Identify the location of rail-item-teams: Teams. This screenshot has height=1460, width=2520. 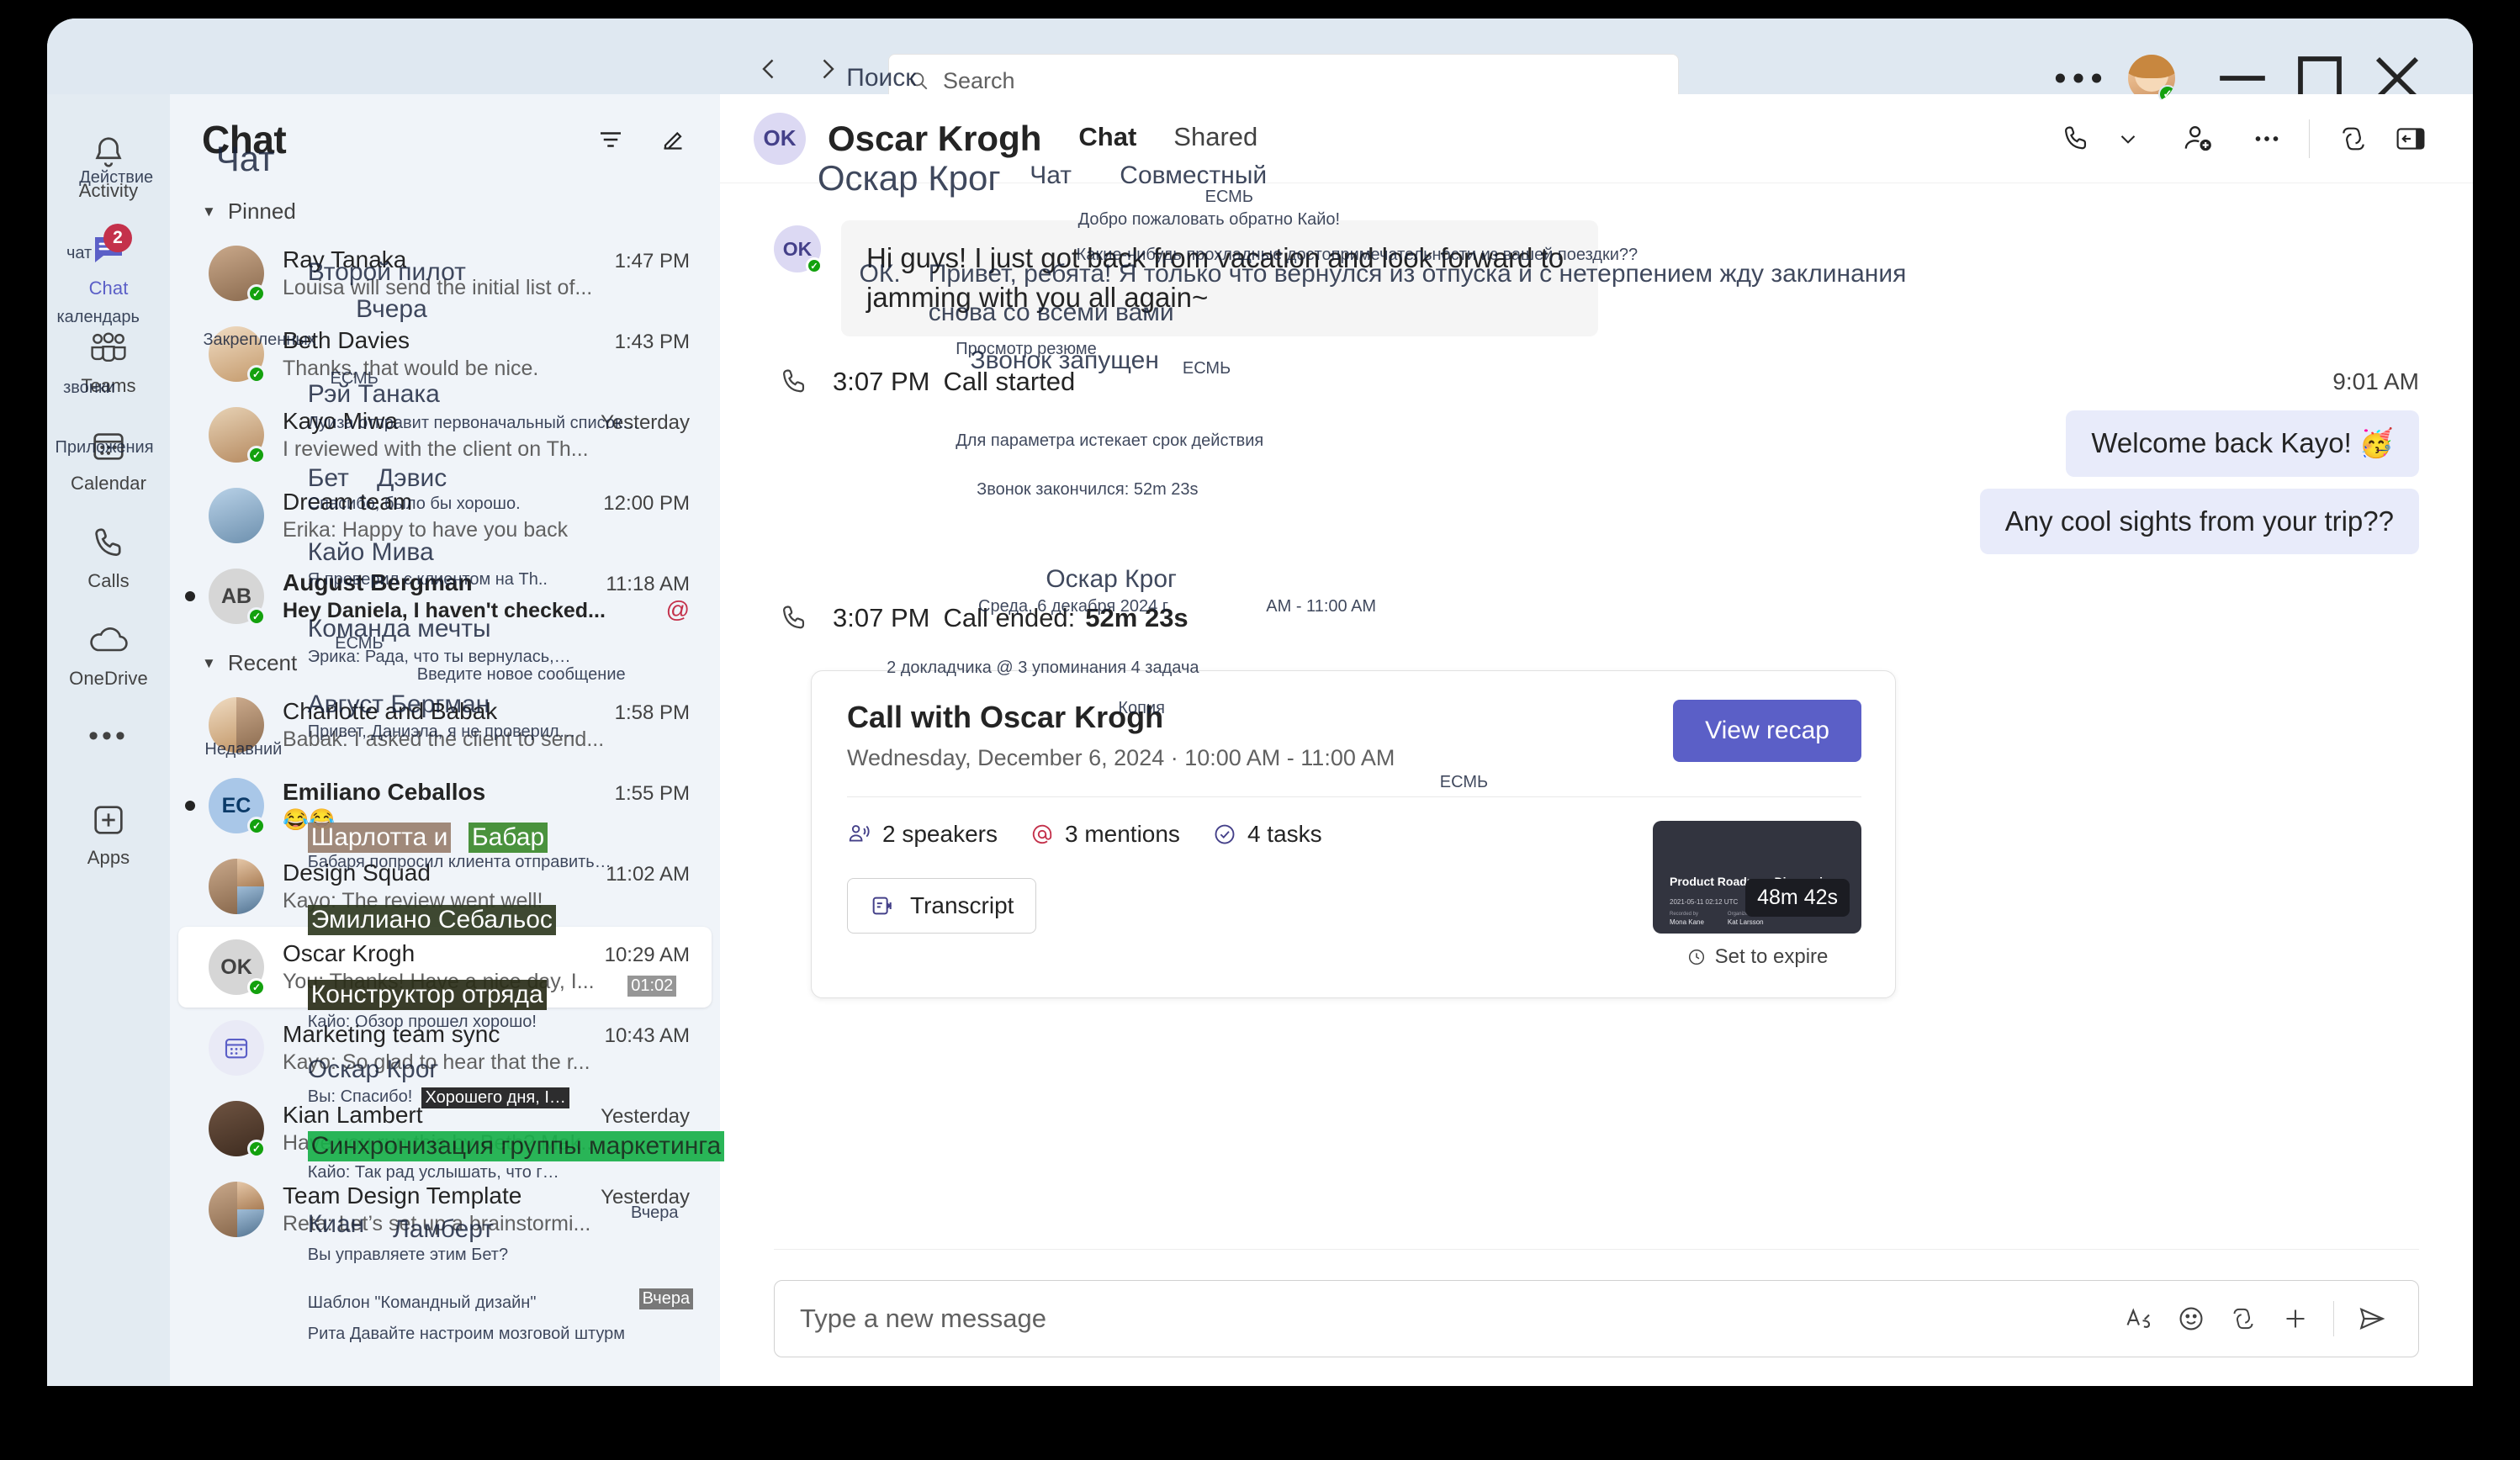
(108, 360).